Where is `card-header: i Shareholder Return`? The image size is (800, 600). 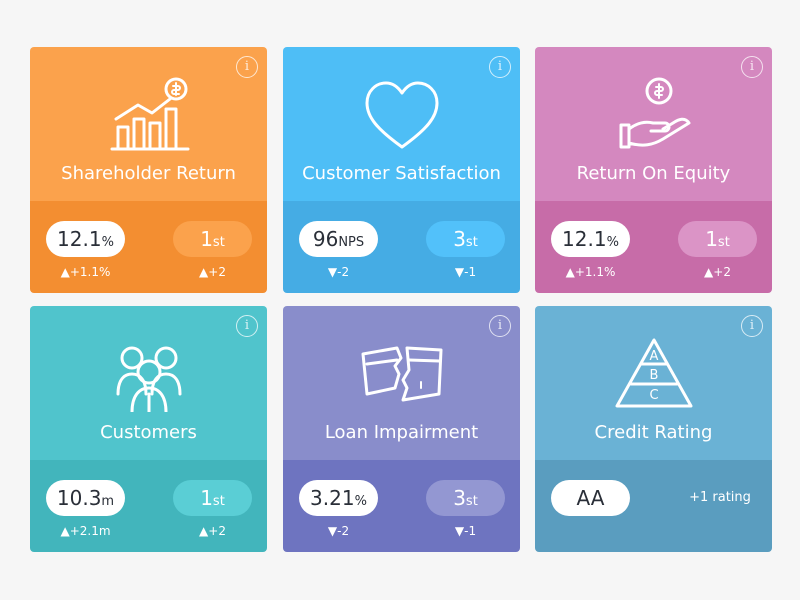
card-header: i Shareholder Return is located at coordinates (148, 124).